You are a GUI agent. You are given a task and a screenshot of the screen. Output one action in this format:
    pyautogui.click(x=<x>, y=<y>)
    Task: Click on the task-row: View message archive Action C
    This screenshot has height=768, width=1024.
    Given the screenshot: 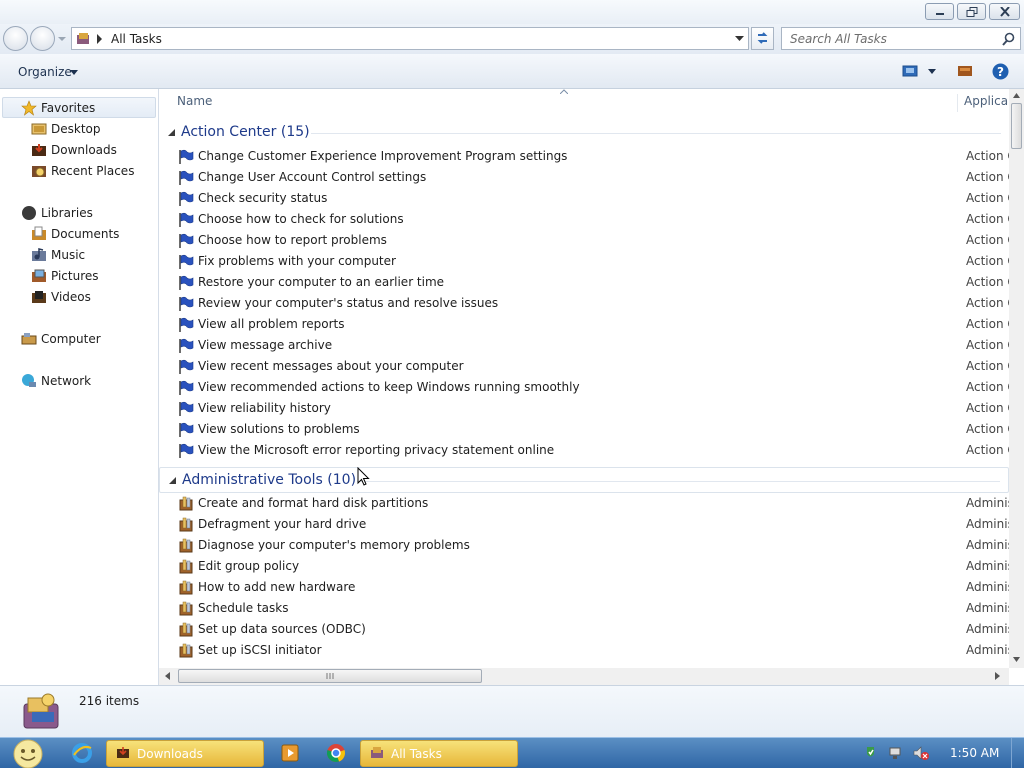 What is the action you would take?
    pyautogui.click(x=584, y=345)
    